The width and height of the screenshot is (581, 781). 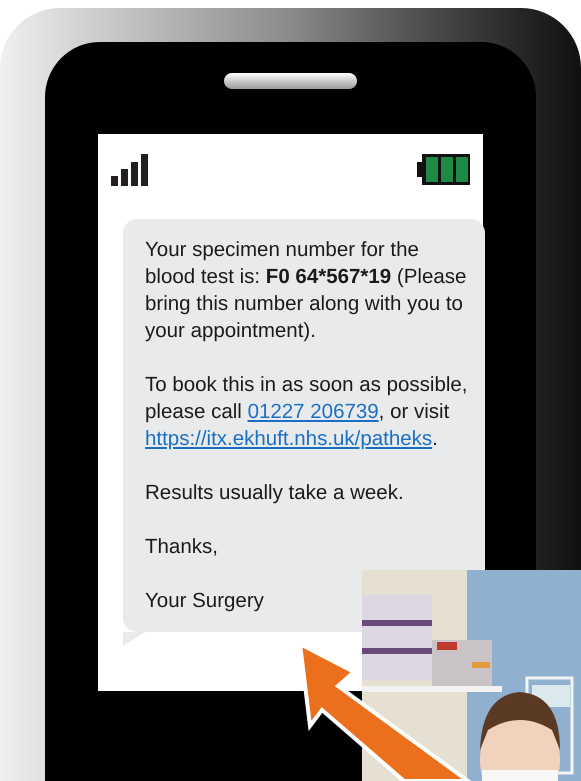 I want to click on signal-icon, so click(x=130, y=170).